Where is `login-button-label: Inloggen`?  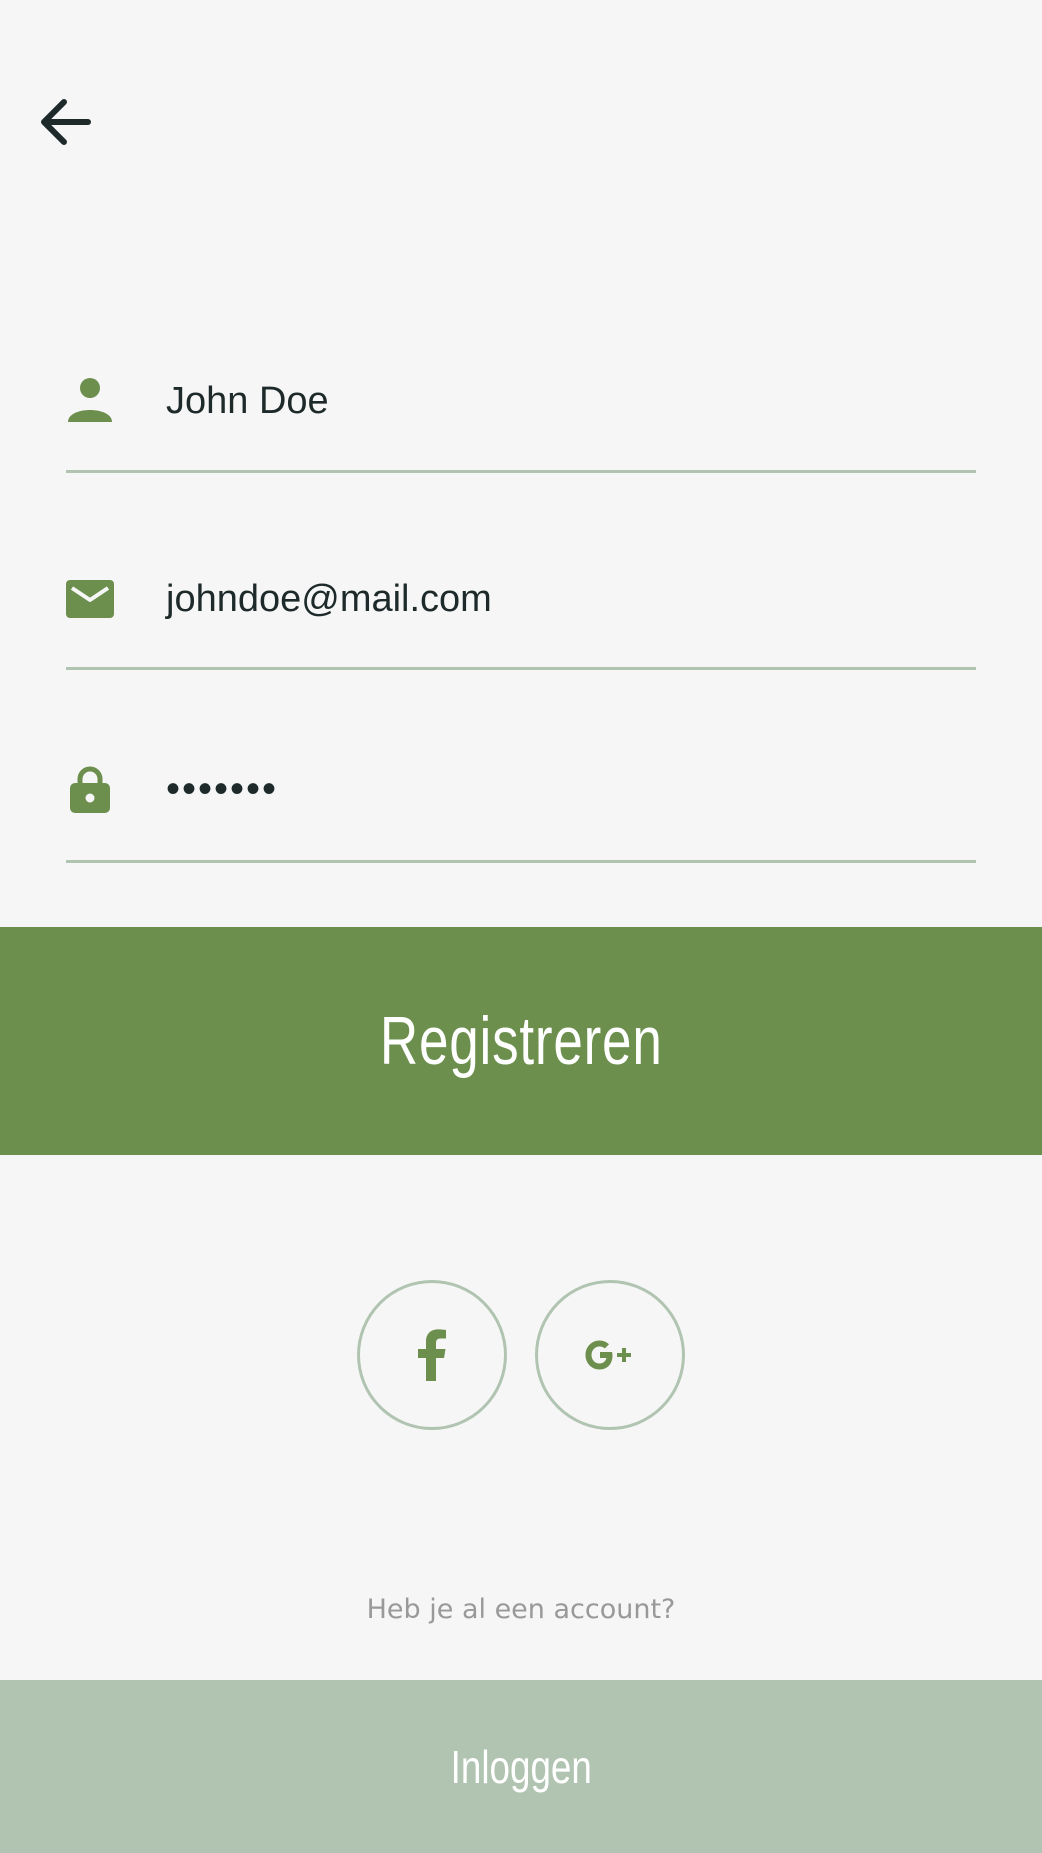 login-button-label: Inloggen is located at coordinates (521, 1766).